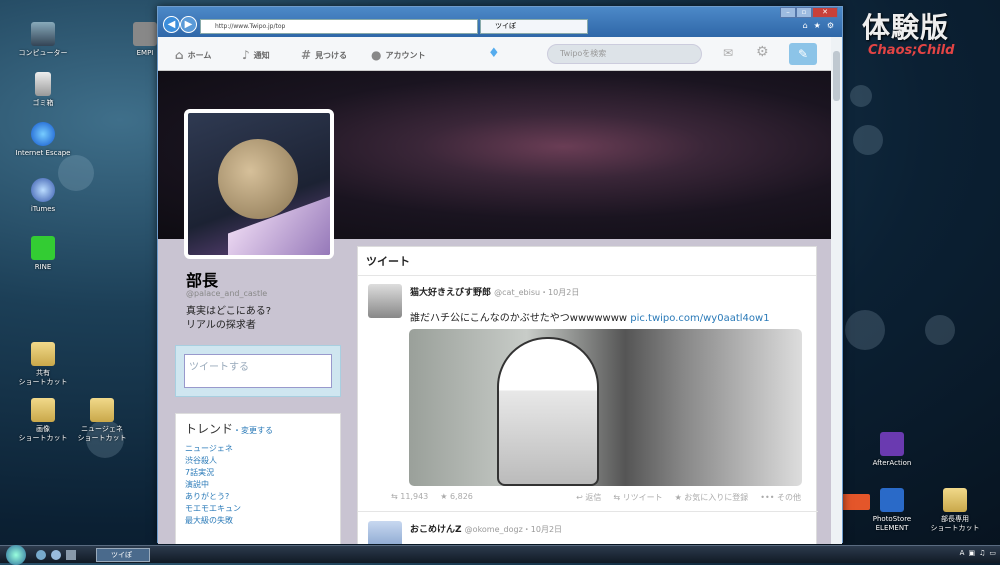 The width and height of the screenshot is (1000, 565). I want to click on quick-launch, so click(56, 555).